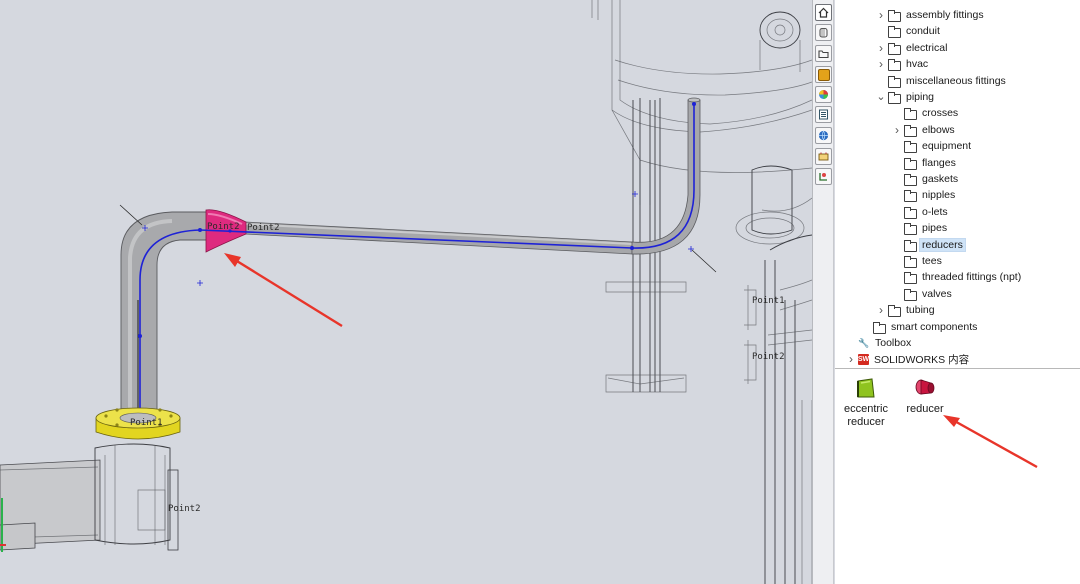  Describe the element at coordinates (920, 212) in the screenshot. I see `tree-item-o-lets: o-lets` at that location.